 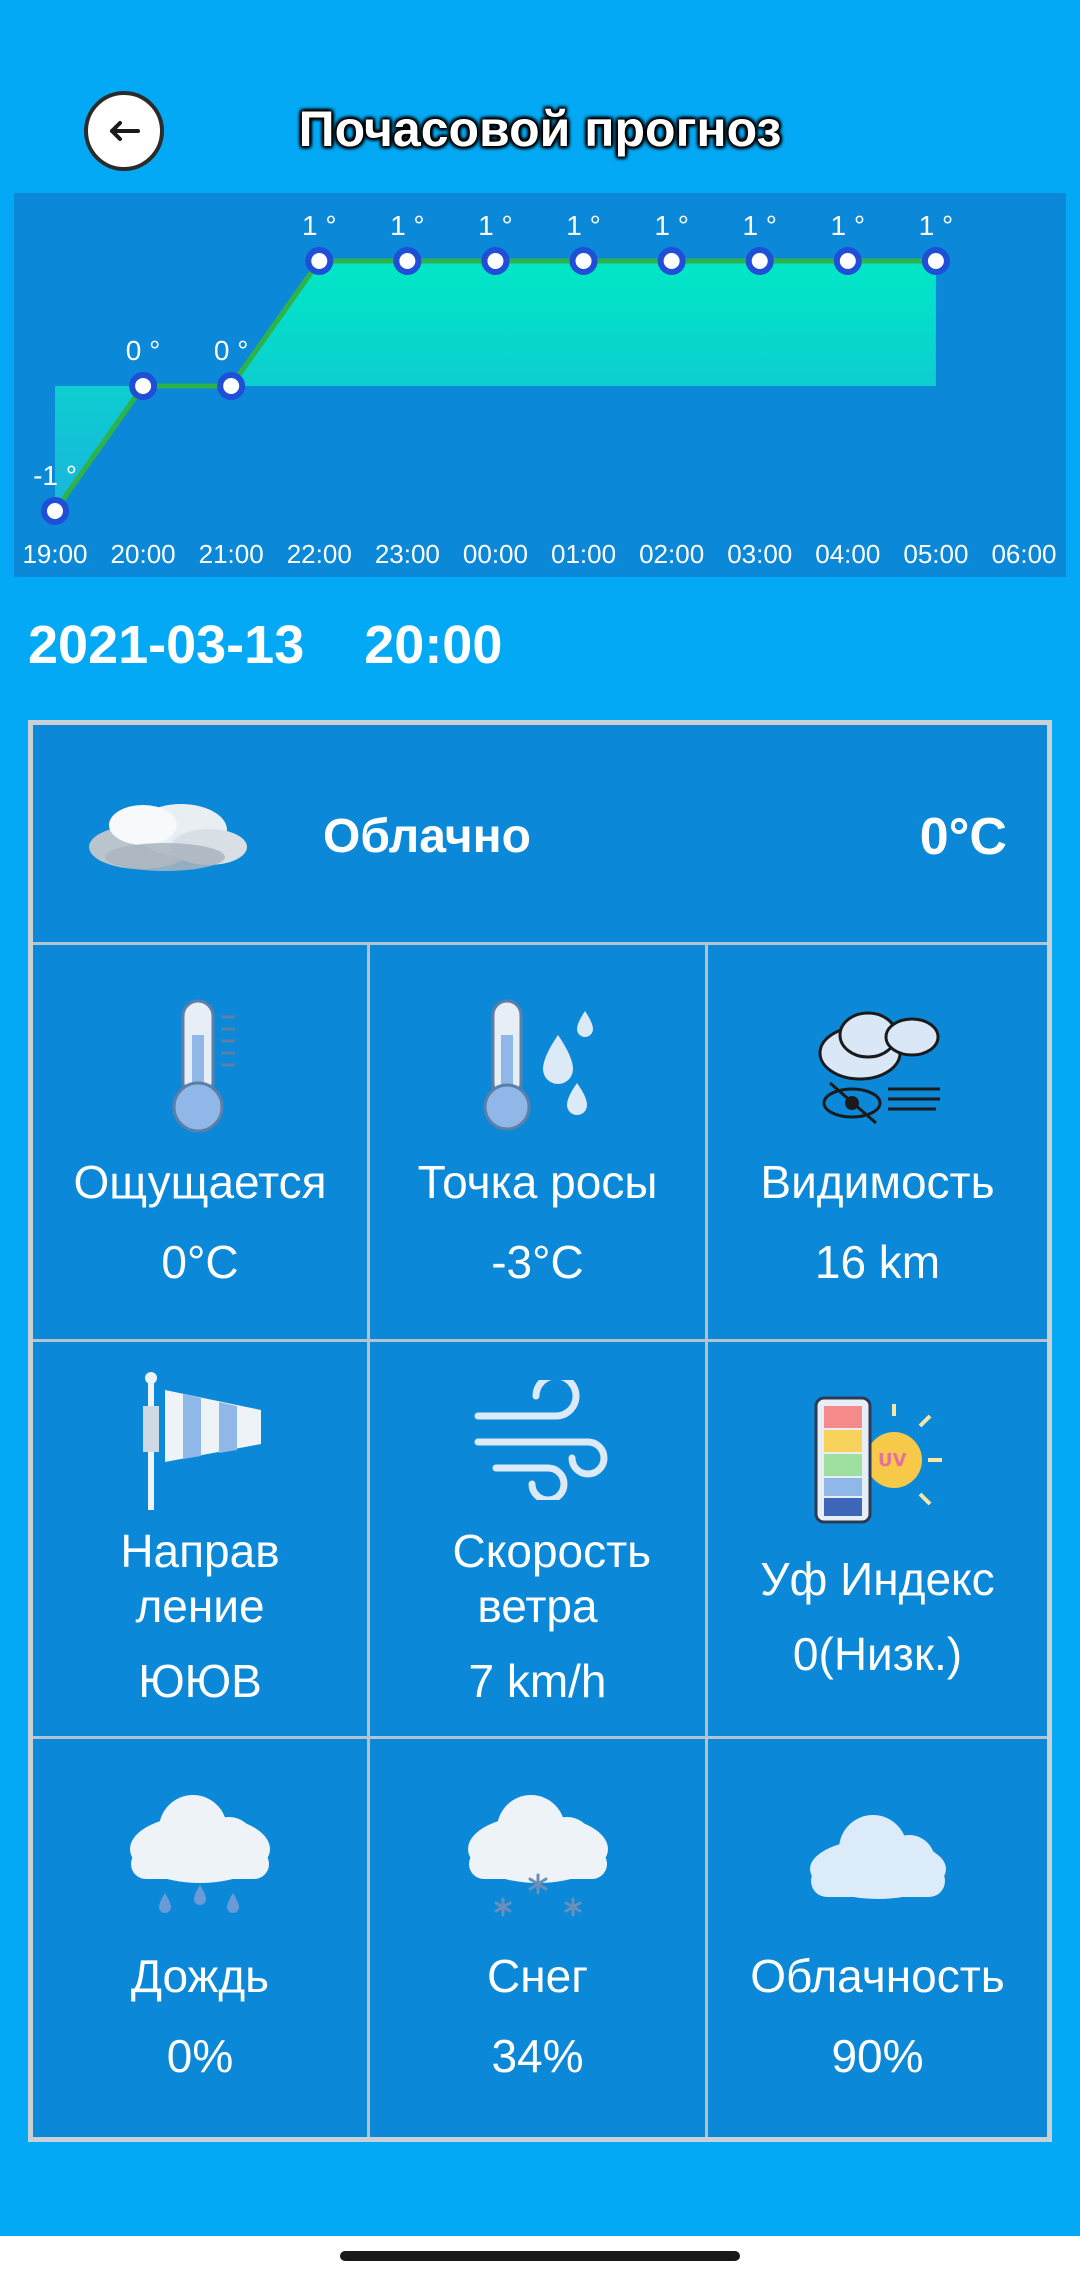 I want to click on chart-x-tick-label: 23:00, so click(x=407, y=554).